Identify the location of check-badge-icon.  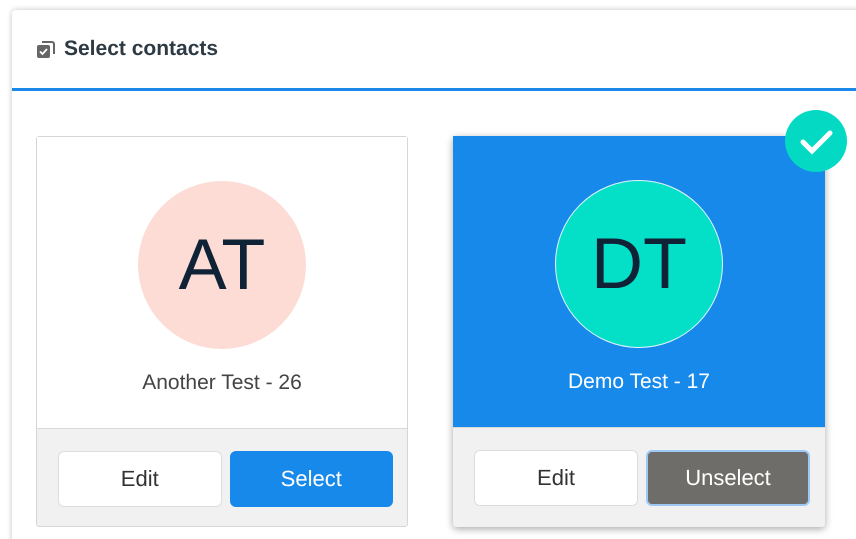
(816, 141).